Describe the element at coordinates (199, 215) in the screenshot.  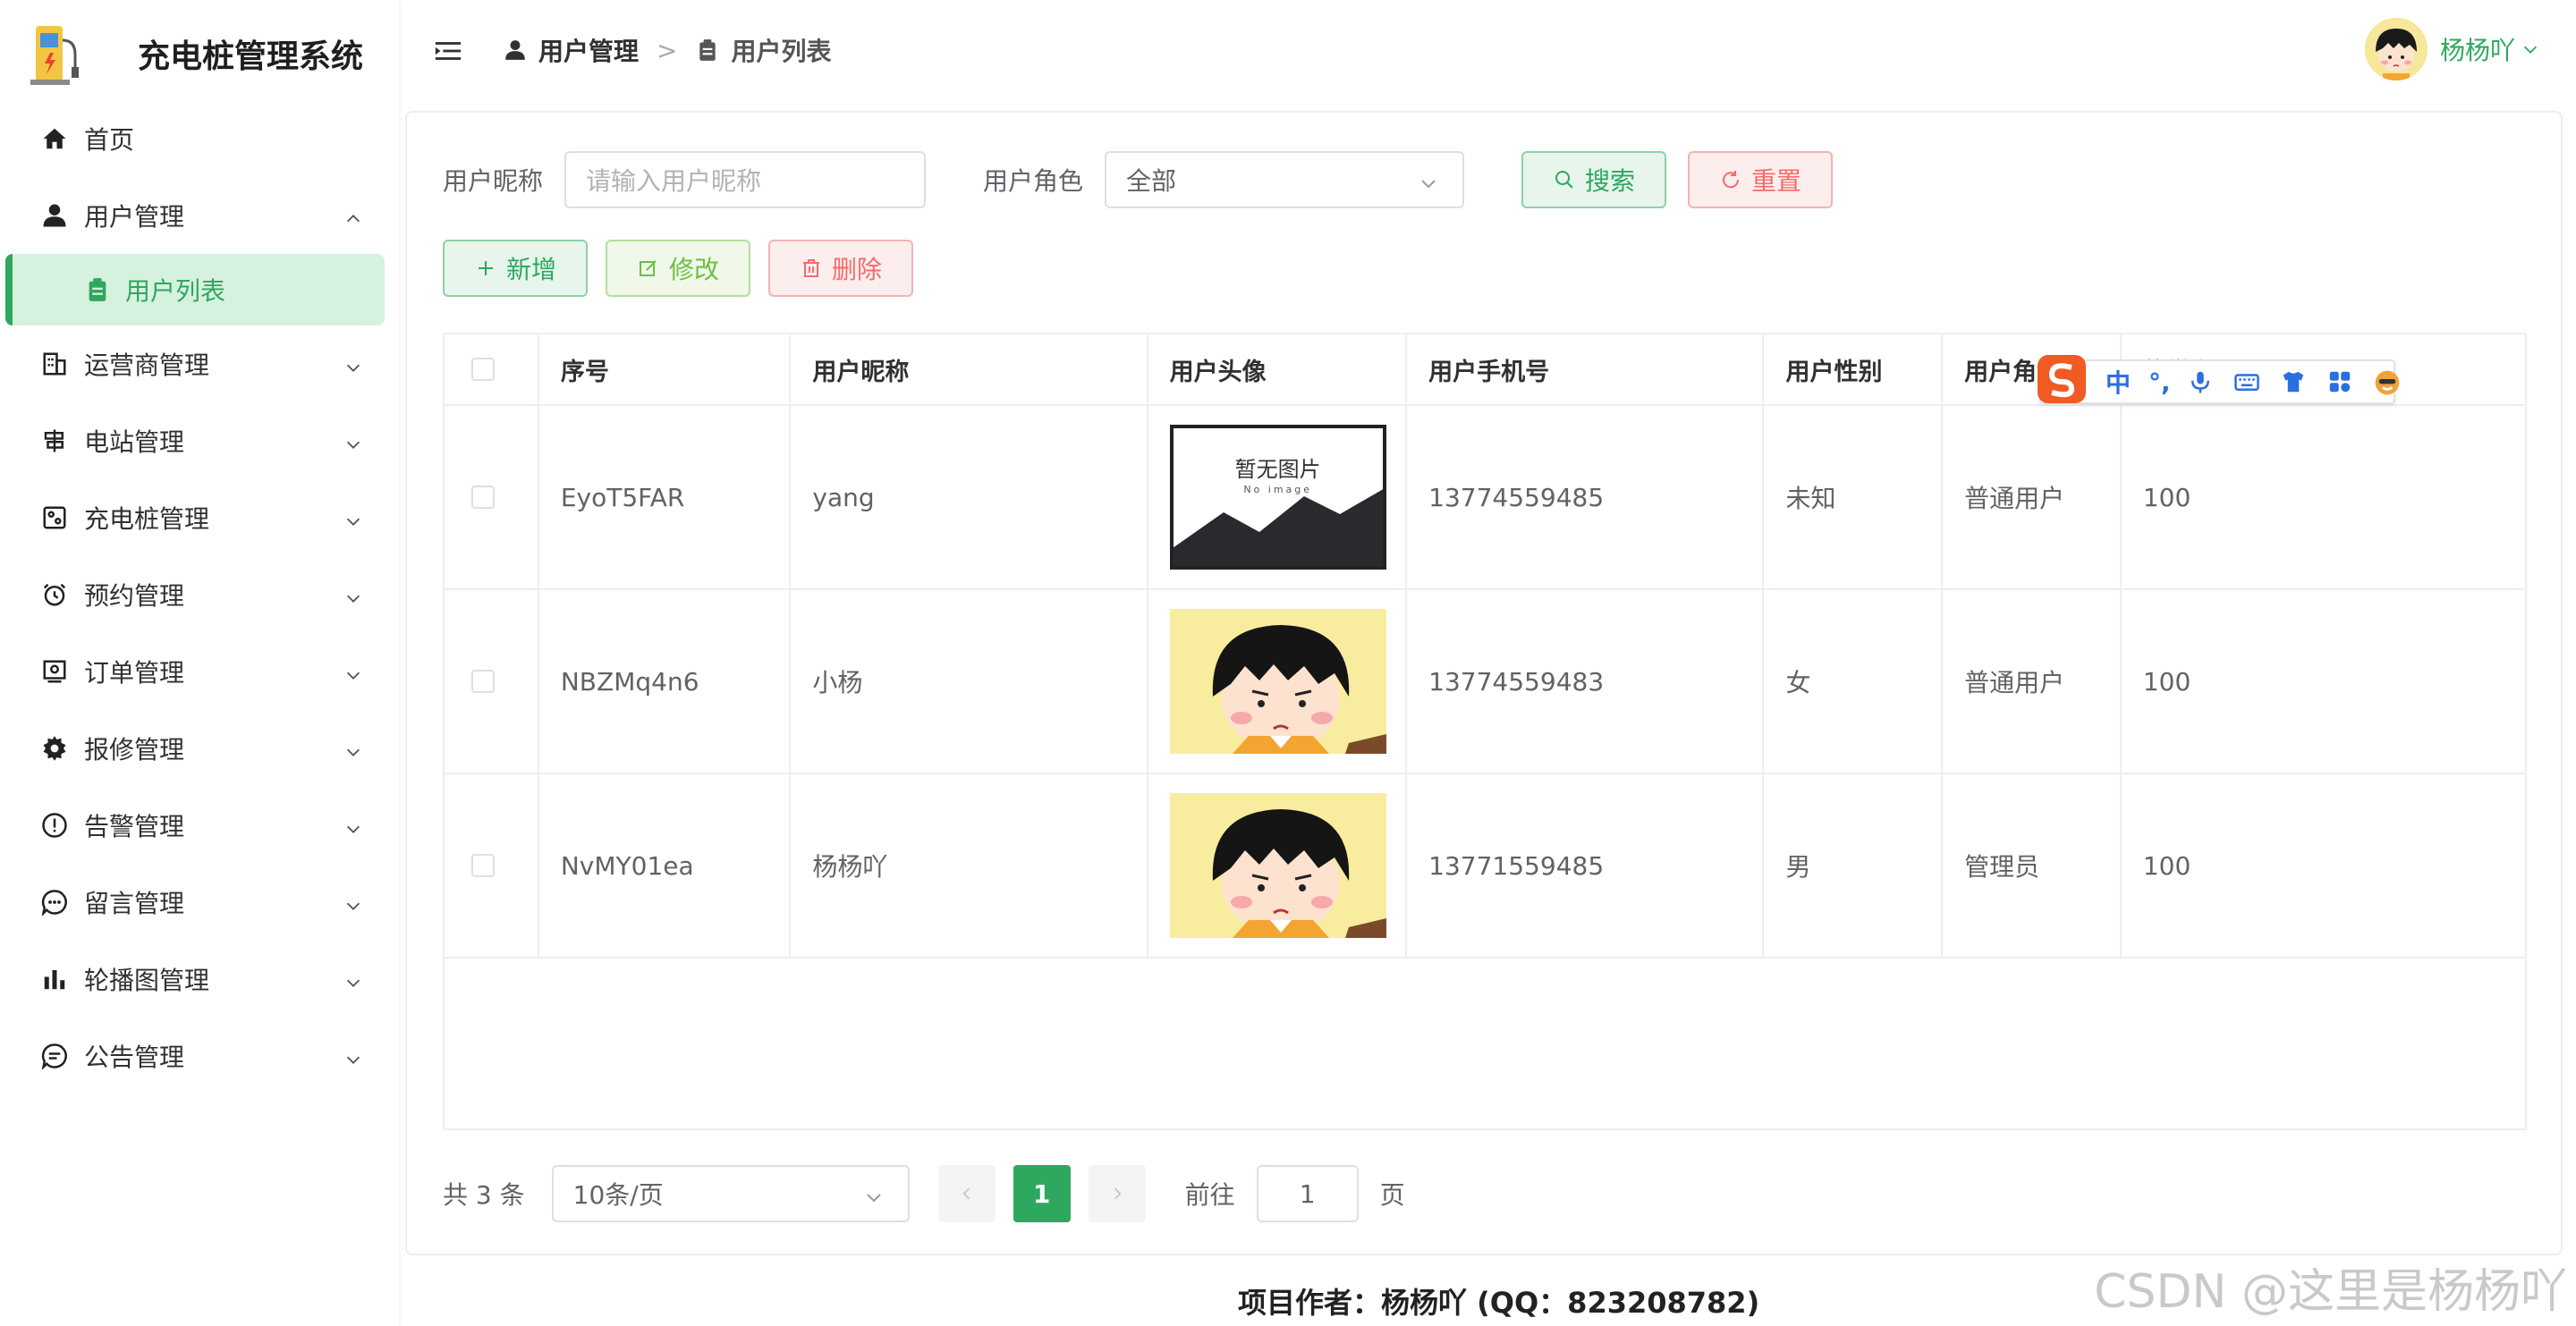
I see `sidebar-item-user-management: 用户管理` at that location.